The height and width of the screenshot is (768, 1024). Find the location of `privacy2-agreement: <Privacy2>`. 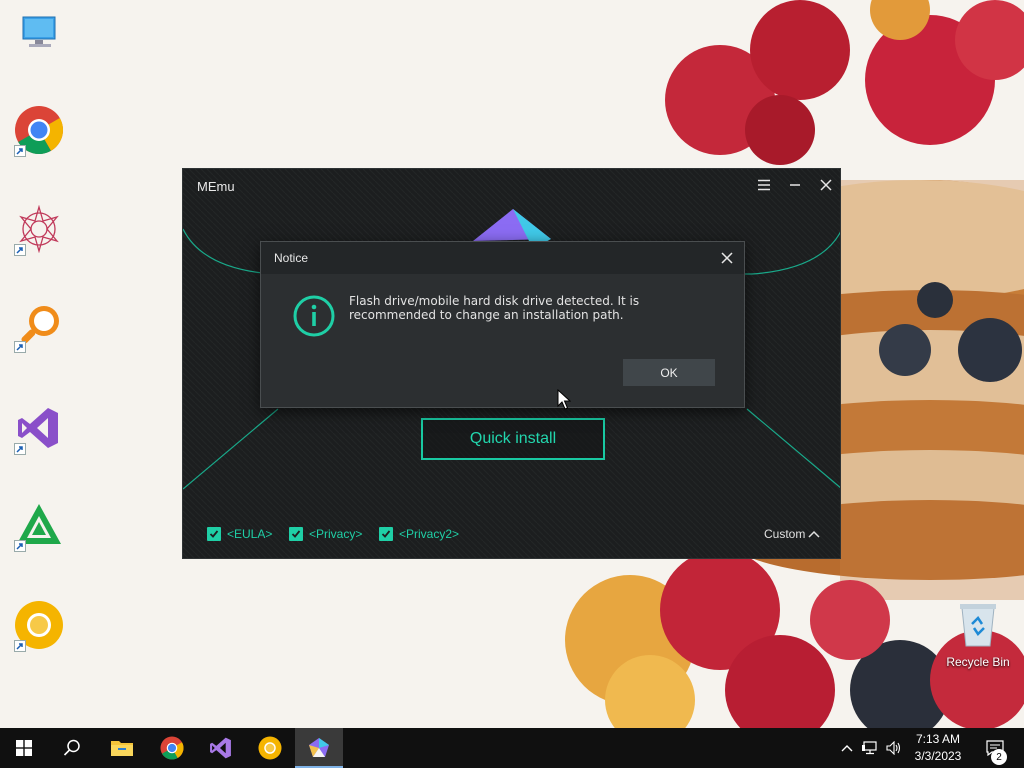

privacy2-agreement: <Privacy2> is located at coordinates (419, 534).